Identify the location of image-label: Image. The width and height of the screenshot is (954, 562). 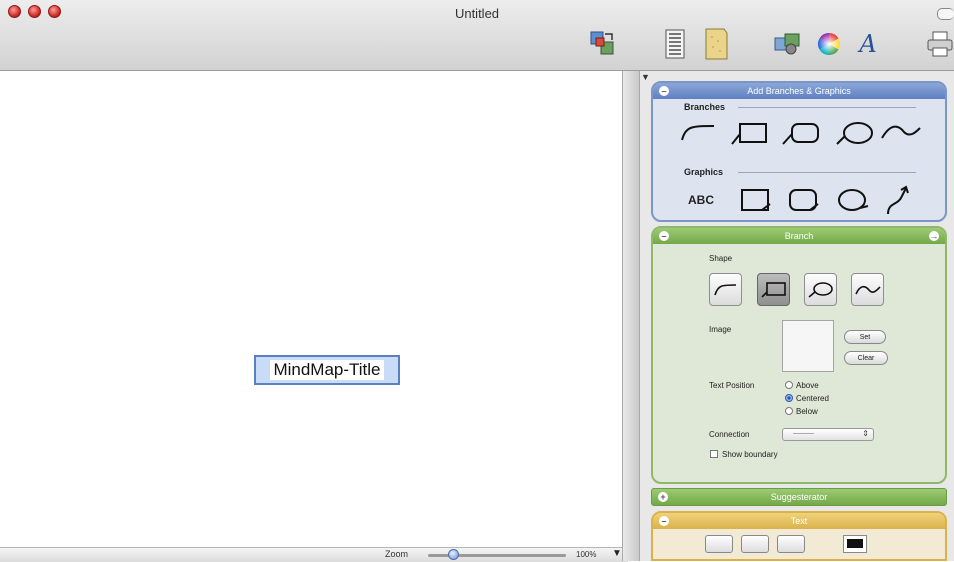
(720, 329).